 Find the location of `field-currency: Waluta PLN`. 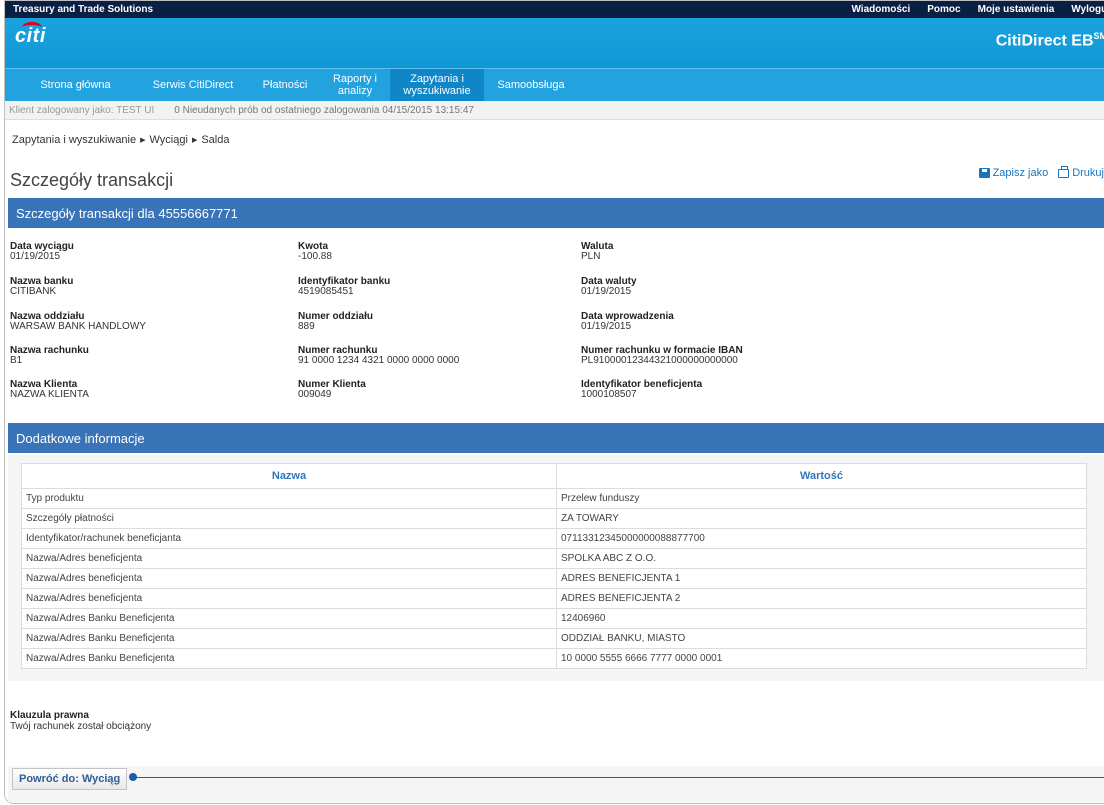

field-currency: Waluta PLN is located at coordinates (597, 251).